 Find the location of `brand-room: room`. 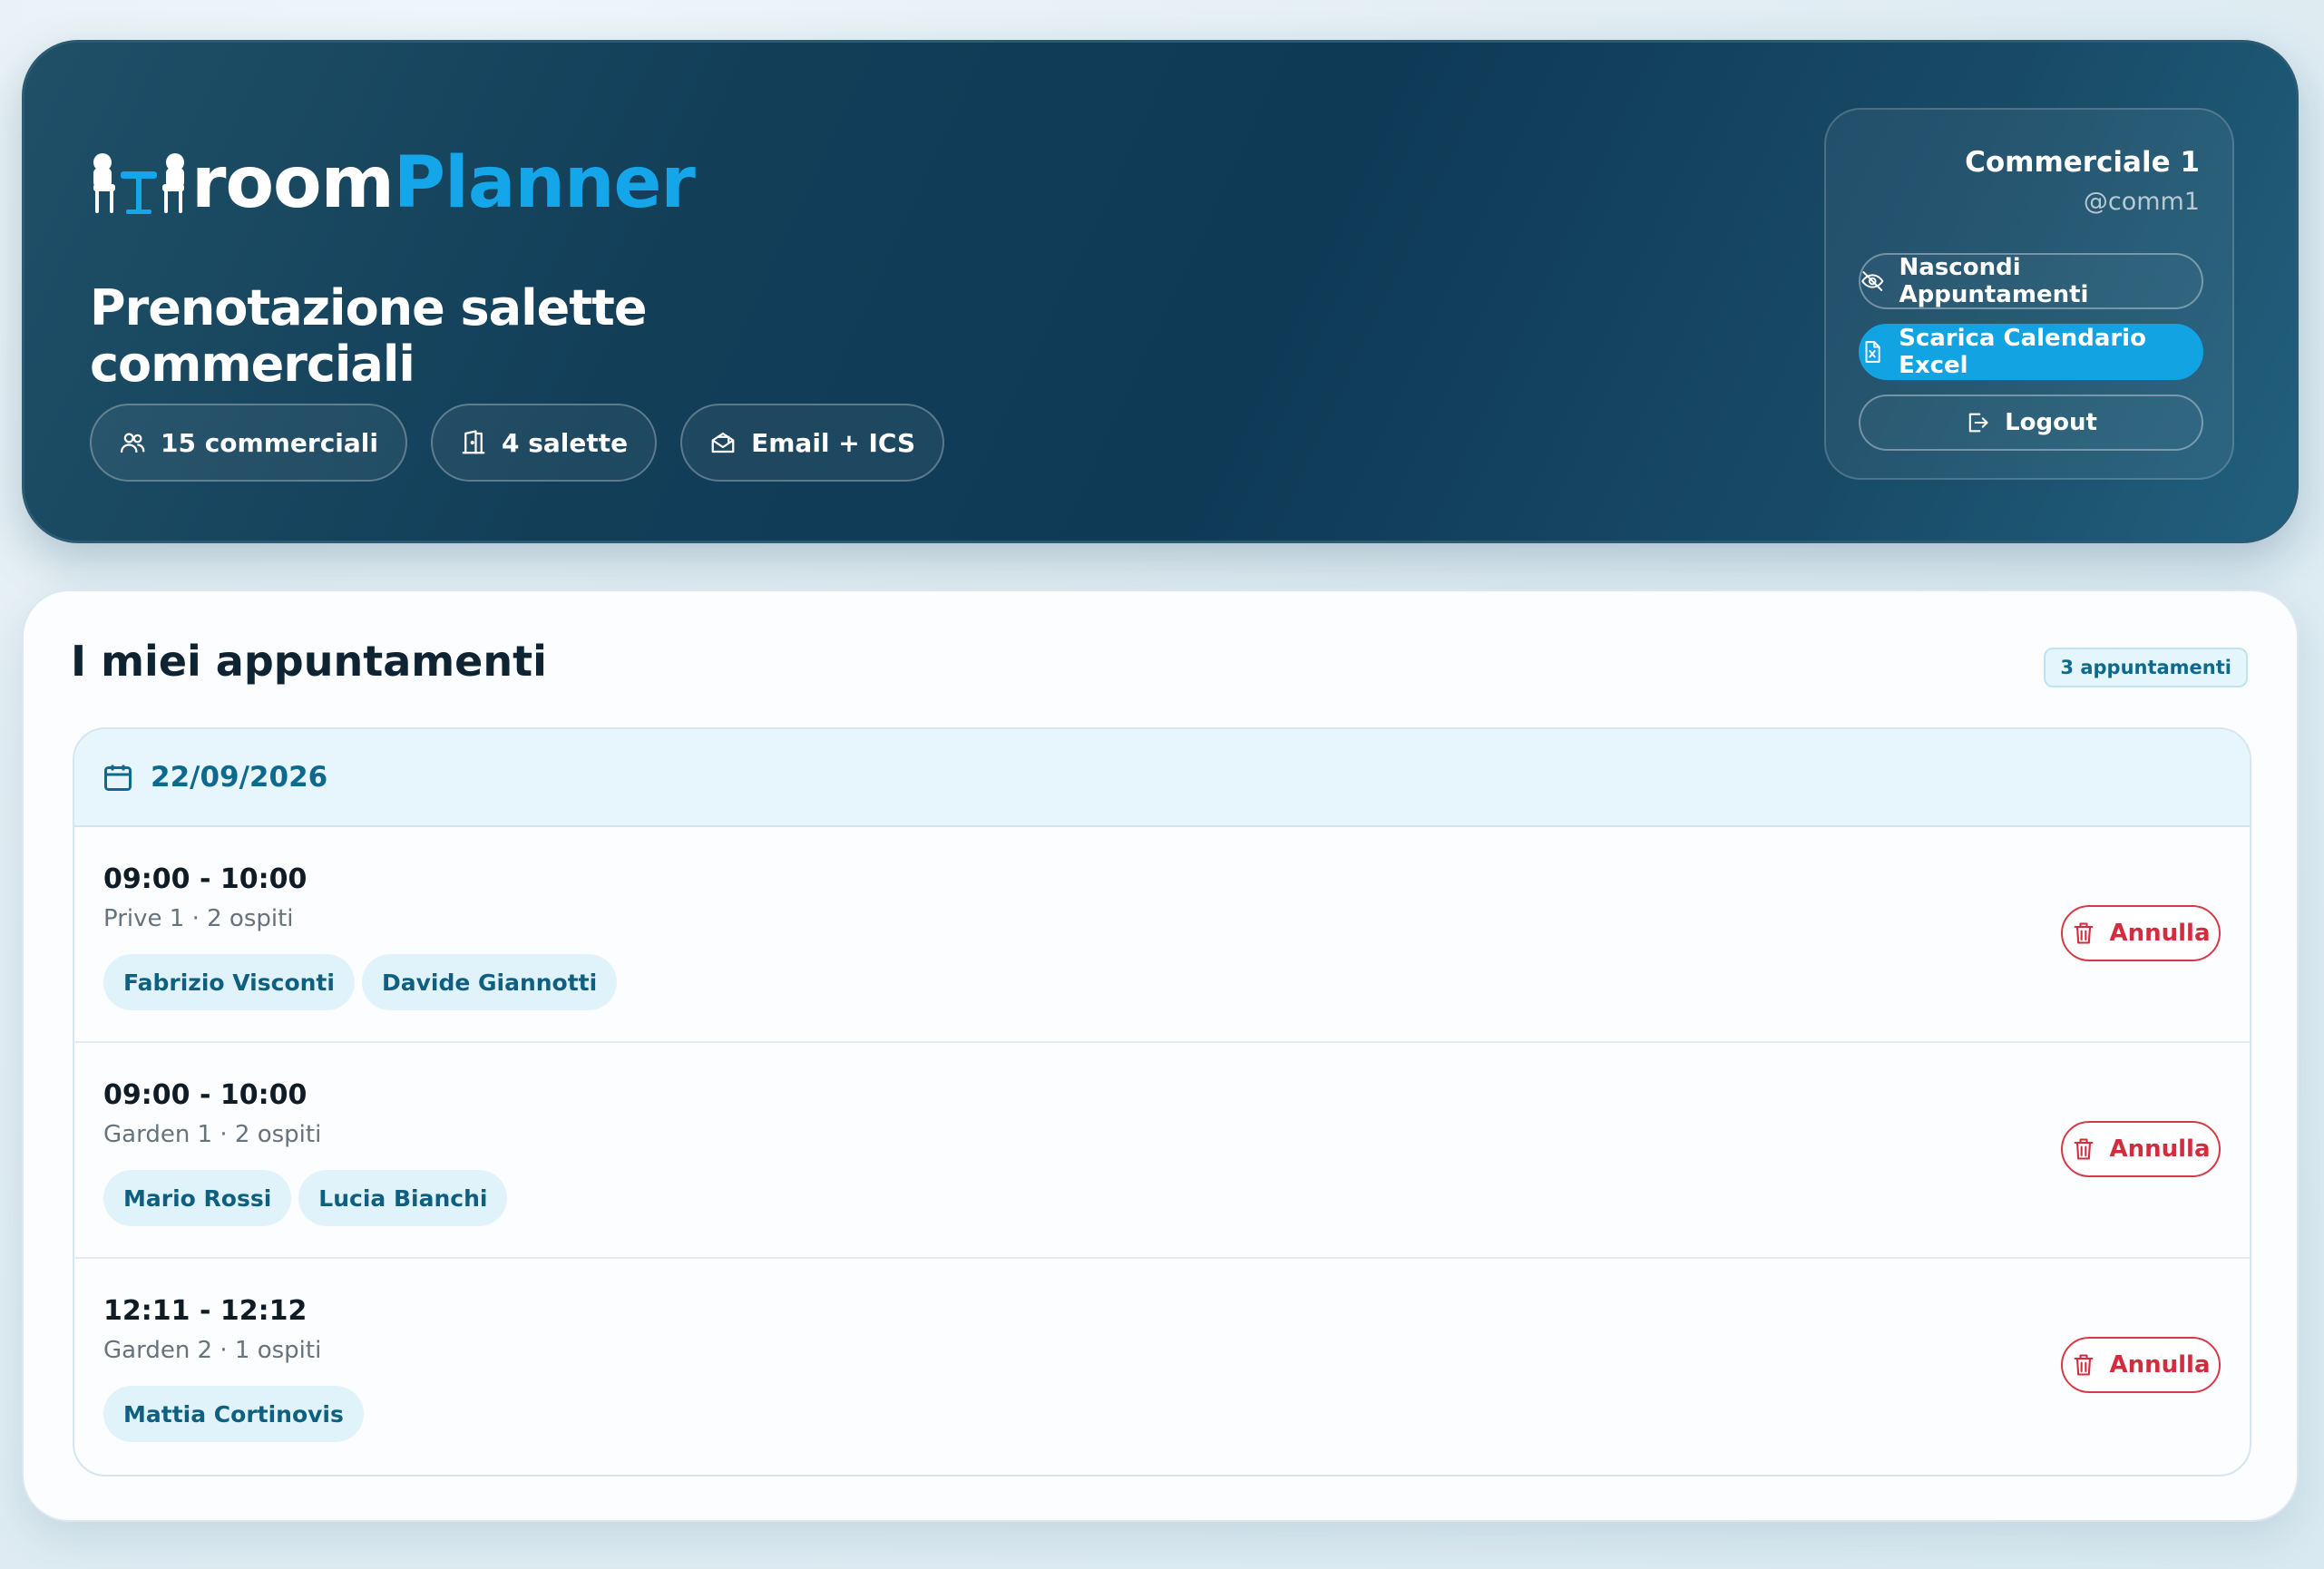

brand-room: room is located at coordinates (293, 183).